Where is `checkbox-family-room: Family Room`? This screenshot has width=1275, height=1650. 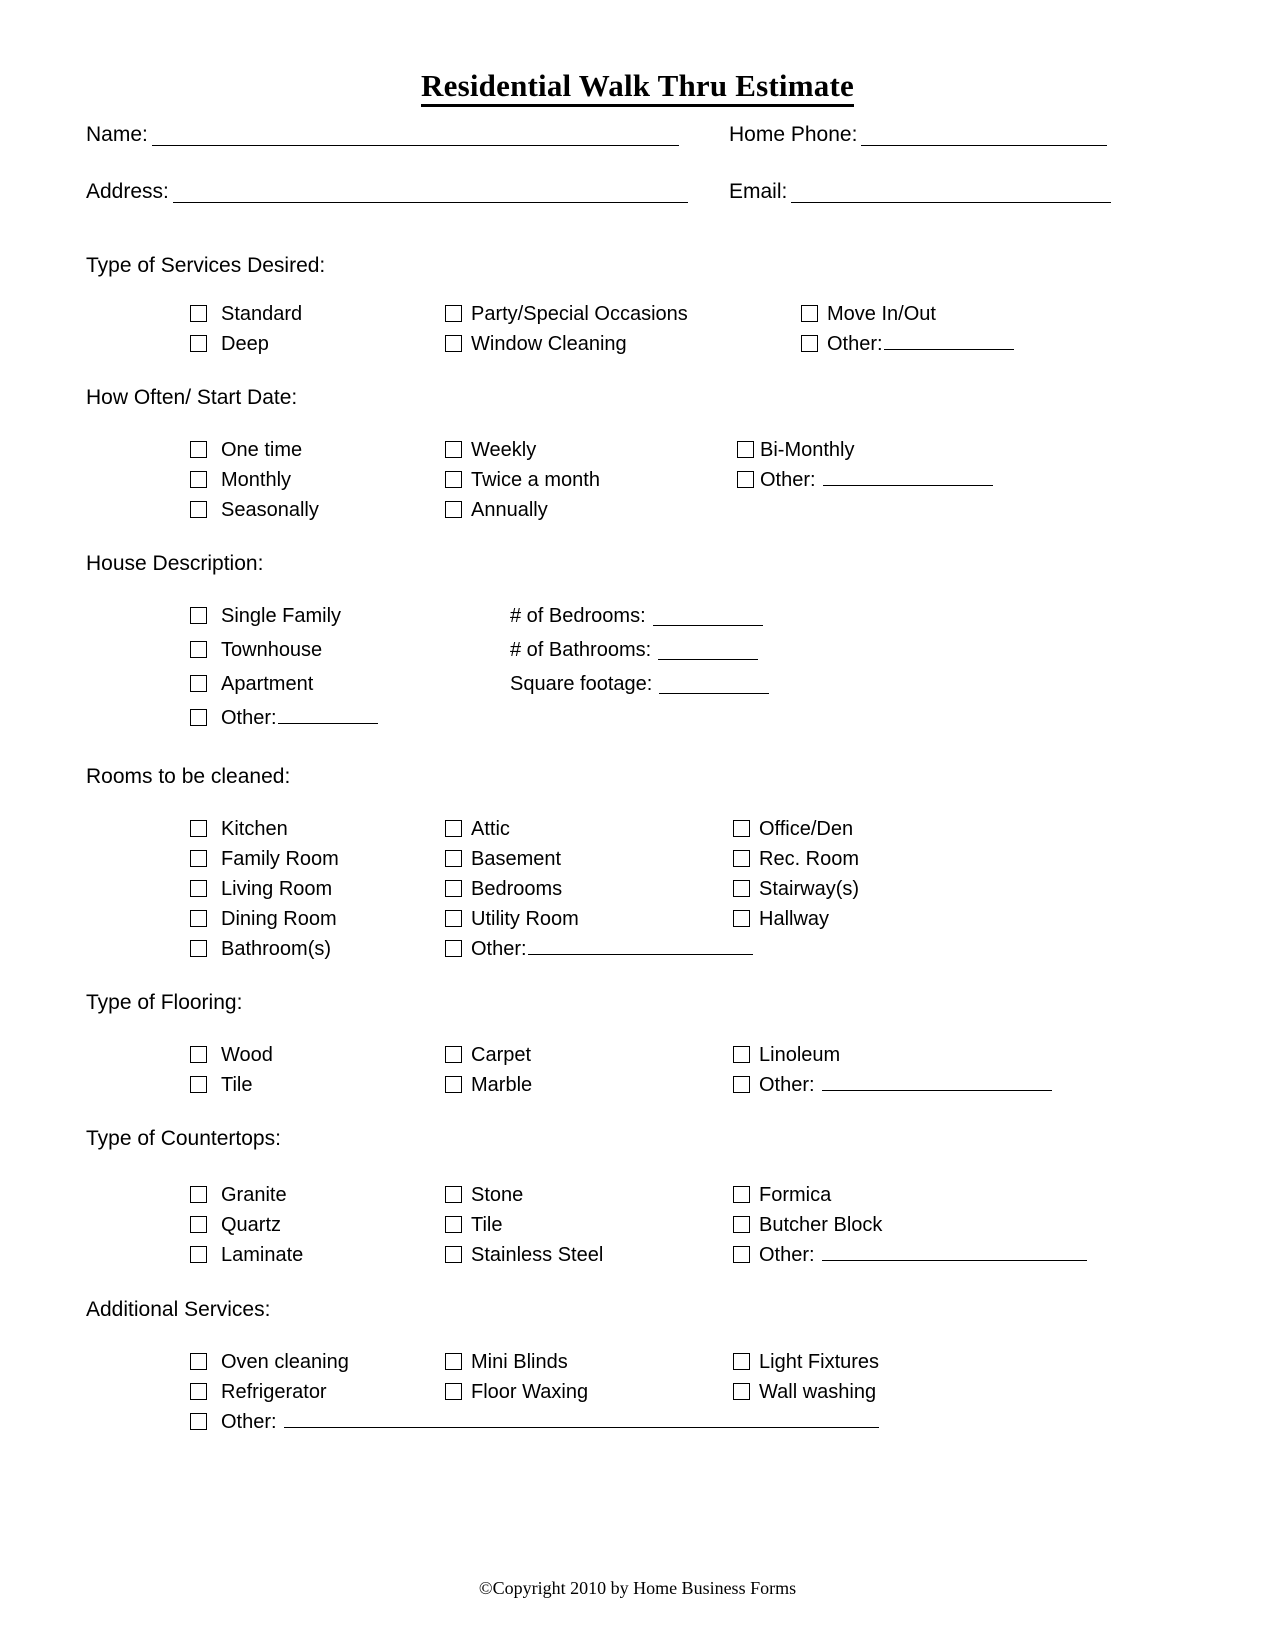 checkbox-family-room: Family Room is located at coordinates (264, 859).